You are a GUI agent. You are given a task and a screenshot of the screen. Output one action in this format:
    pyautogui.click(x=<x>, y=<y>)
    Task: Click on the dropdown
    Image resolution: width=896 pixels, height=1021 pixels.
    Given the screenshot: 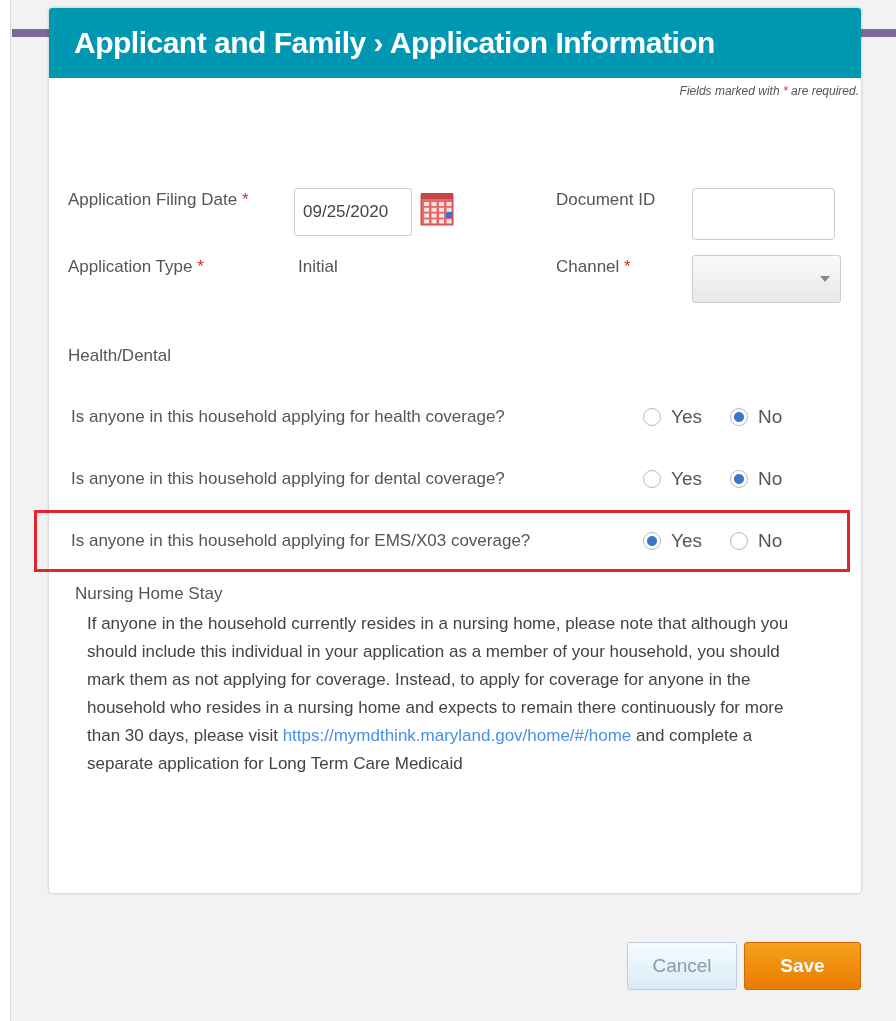 What is the action you would take?
    pyautogui.click(x=766, y=279)
    